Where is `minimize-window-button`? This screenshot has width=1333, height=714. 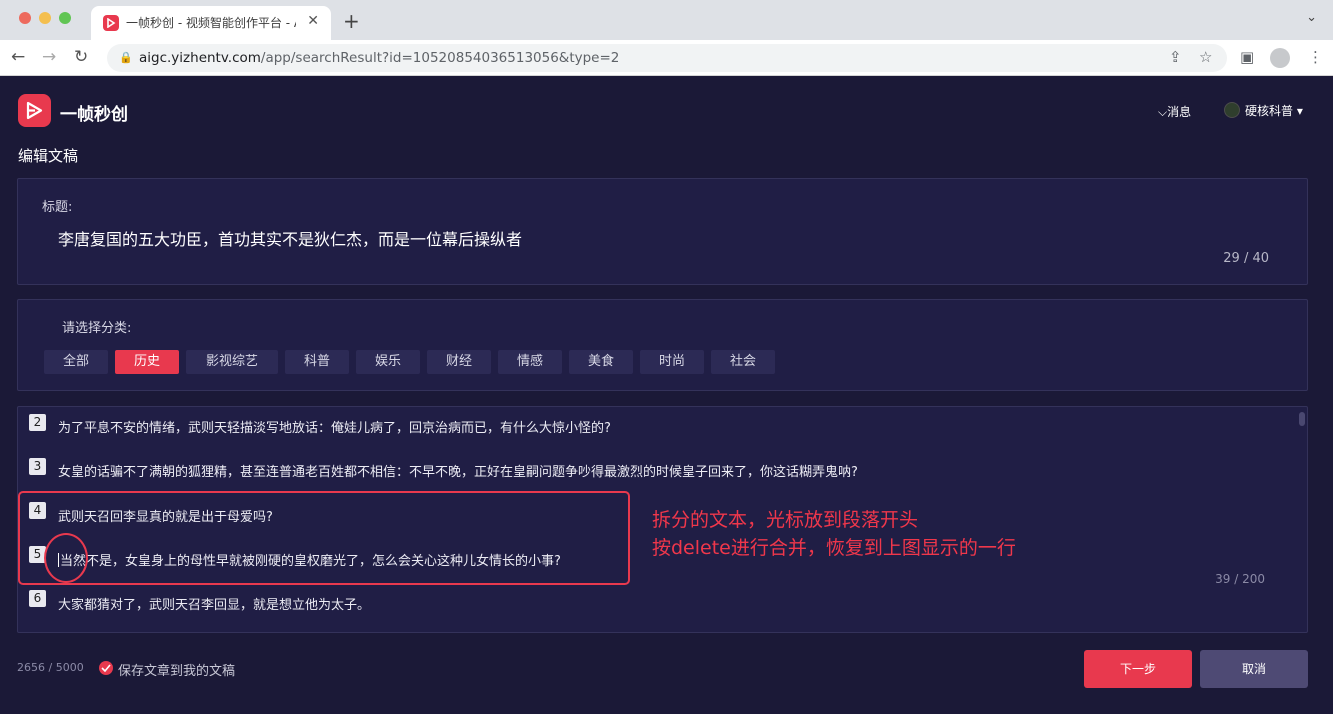 minimize-window-button is located at coordinates (45, 18).